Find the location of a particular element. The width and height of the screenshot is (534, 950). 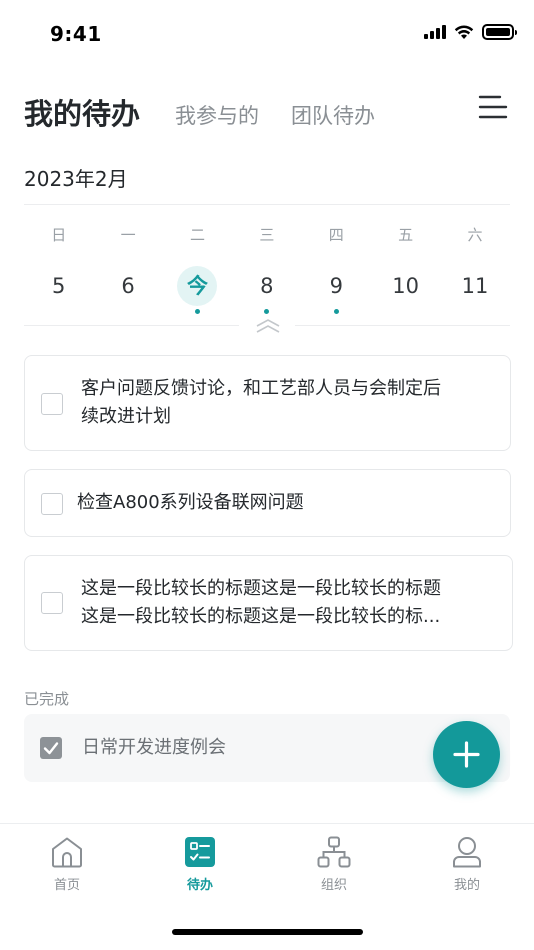

calendar-day: 二 今 is located at coordinates (197, 268).